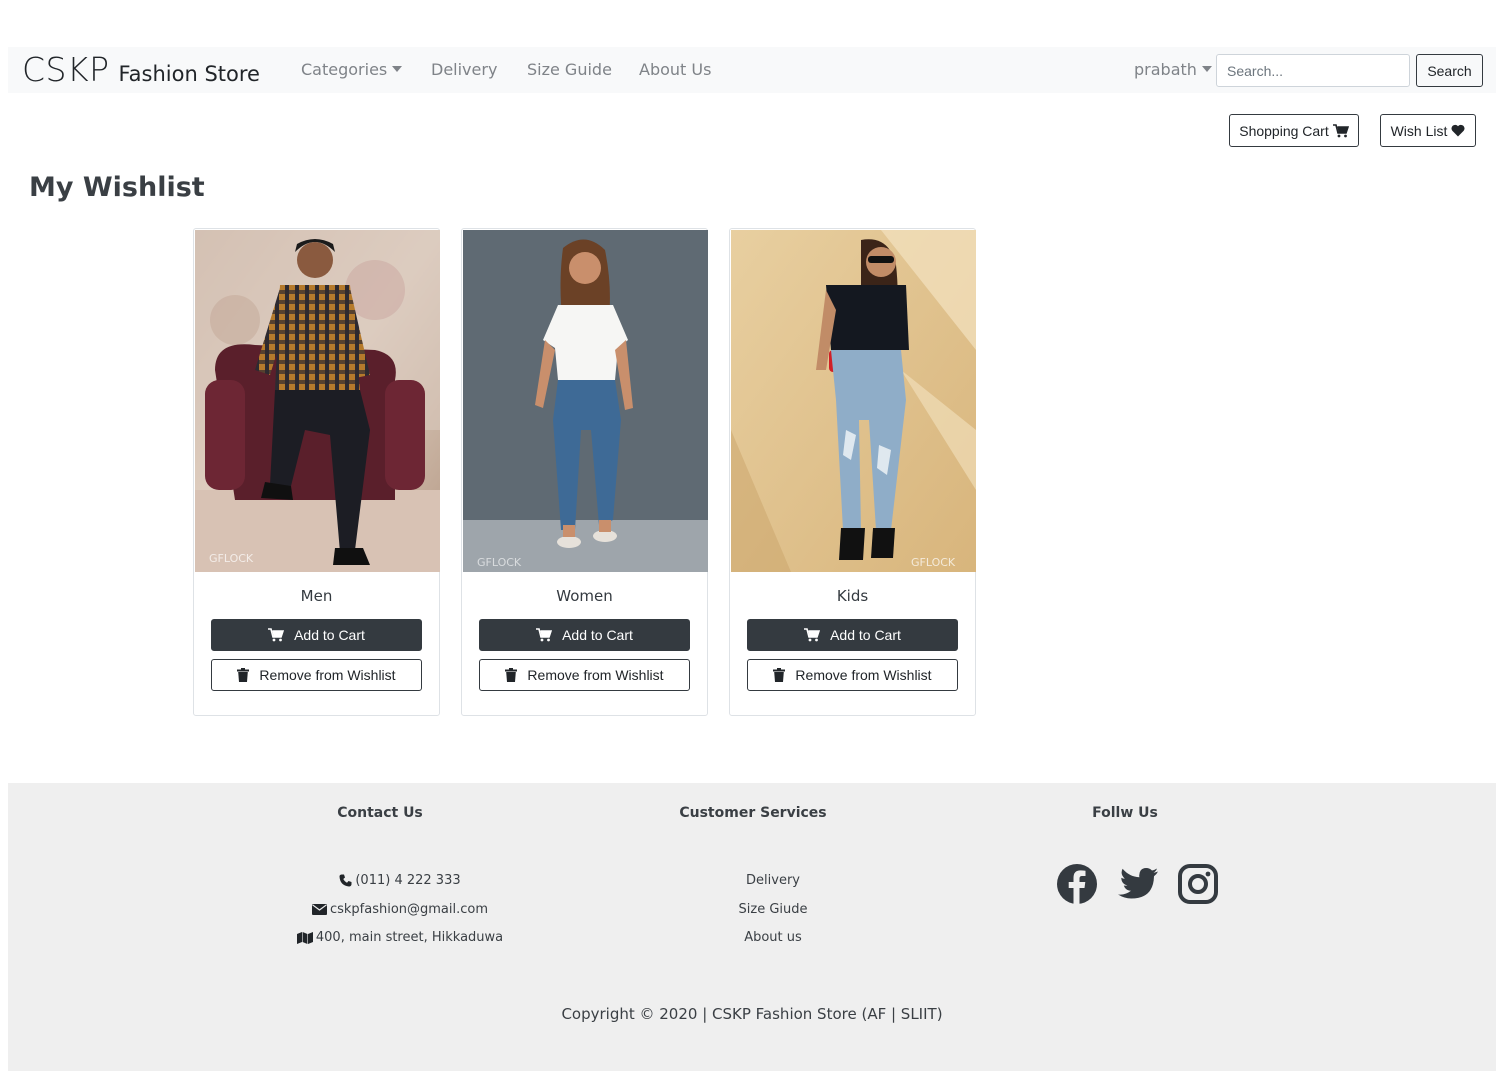 Image resolution: width=1499 pixels, height=1071 pixels. I want to click on add-to-cart-button-women: Add to Cart, so click(584, 635).